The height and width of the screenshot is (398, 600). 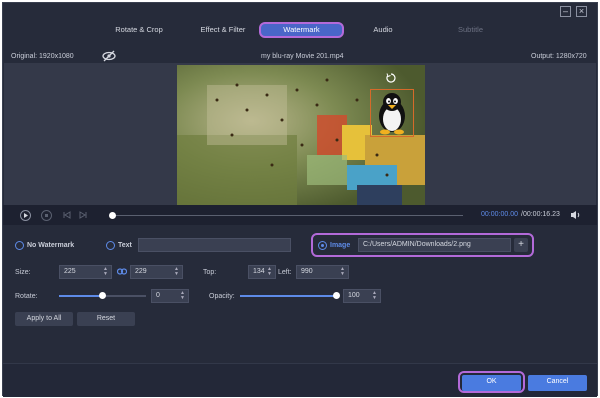 I want to click on text-watermark-input, so click(x=214, y=245).